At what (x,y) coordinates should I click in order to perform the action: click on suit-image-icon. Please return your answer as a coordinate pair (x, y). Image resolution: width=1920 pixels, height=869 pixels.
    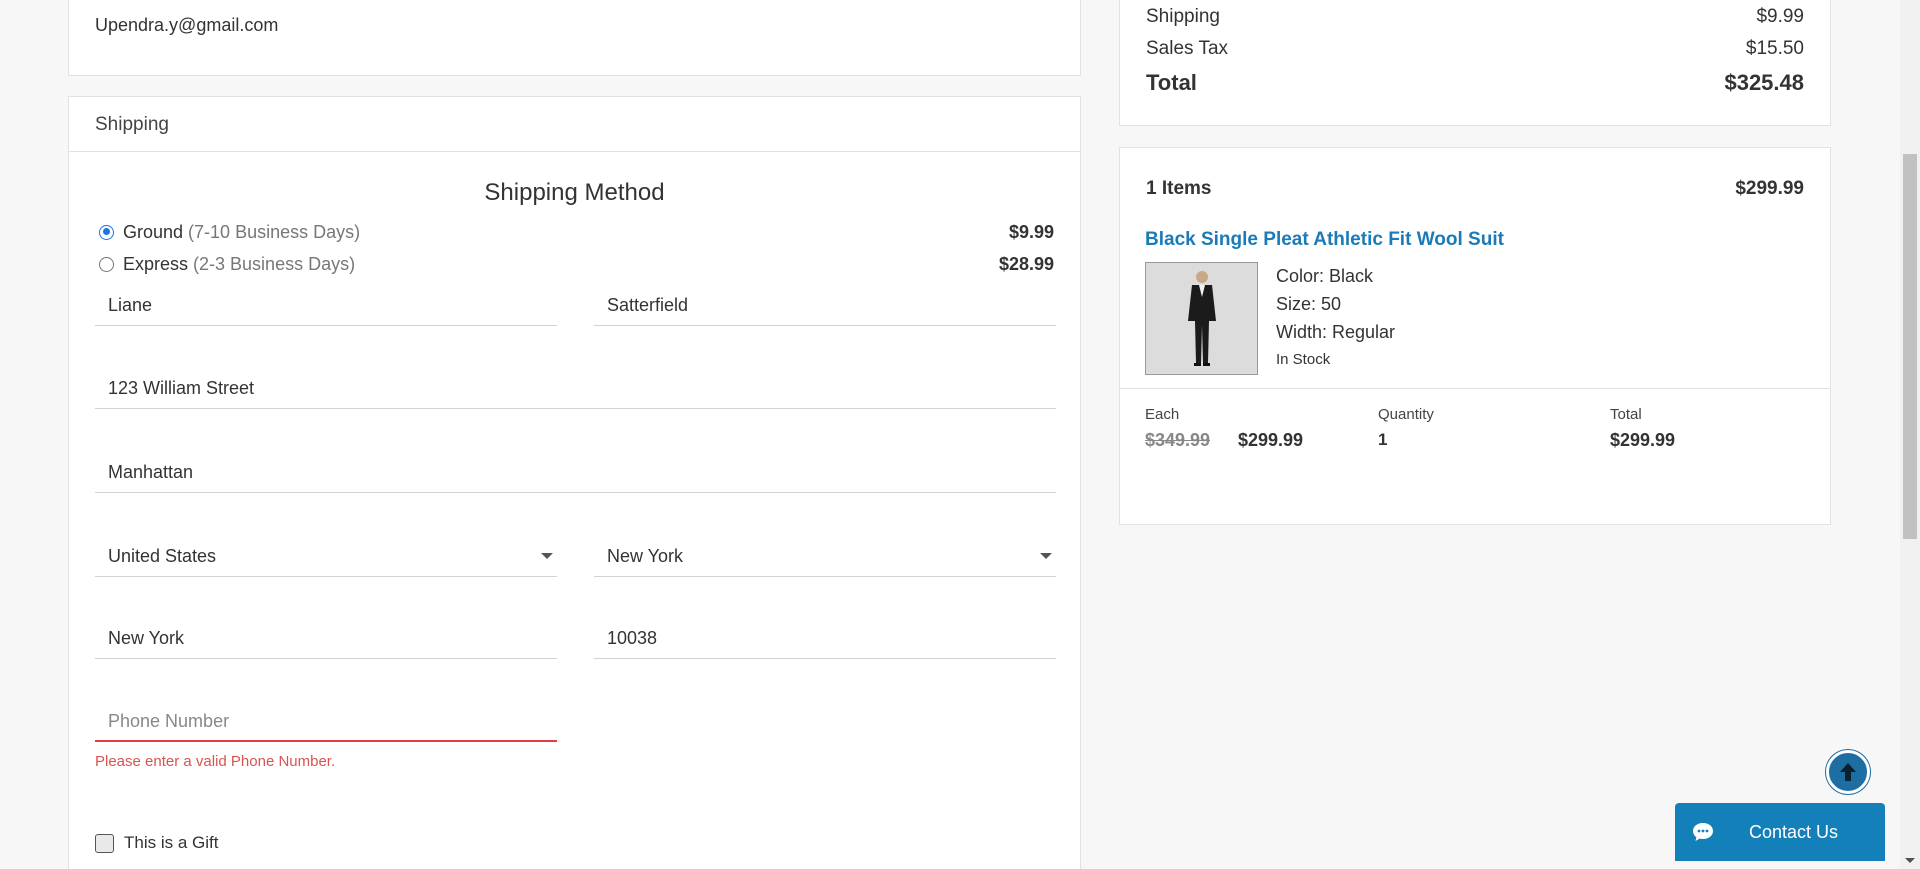
    Looking at the image, I should click on (1201, 318).